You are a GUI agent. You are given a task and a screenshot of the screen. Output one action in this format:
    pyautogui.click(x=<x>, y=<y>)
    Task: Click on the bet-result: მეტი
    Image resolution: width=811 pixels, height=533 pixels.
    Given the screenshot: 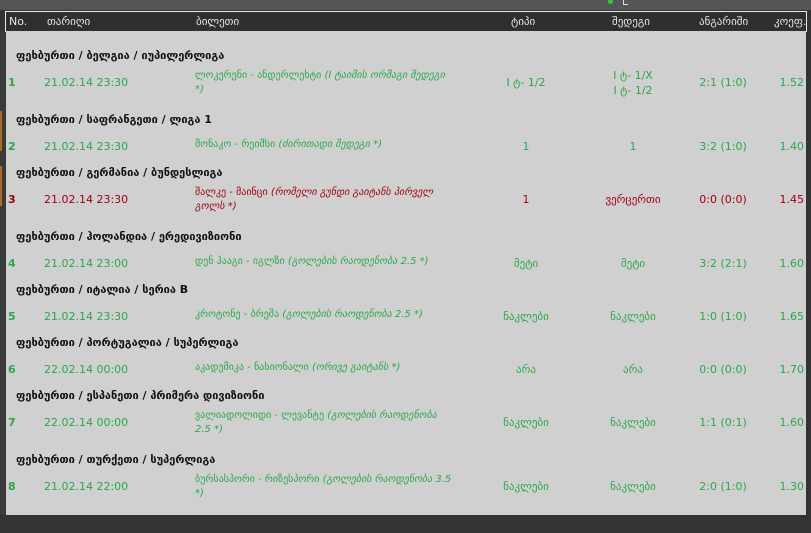 What is the action you would take?
    pyautogui.click(x=633, y=263)
    